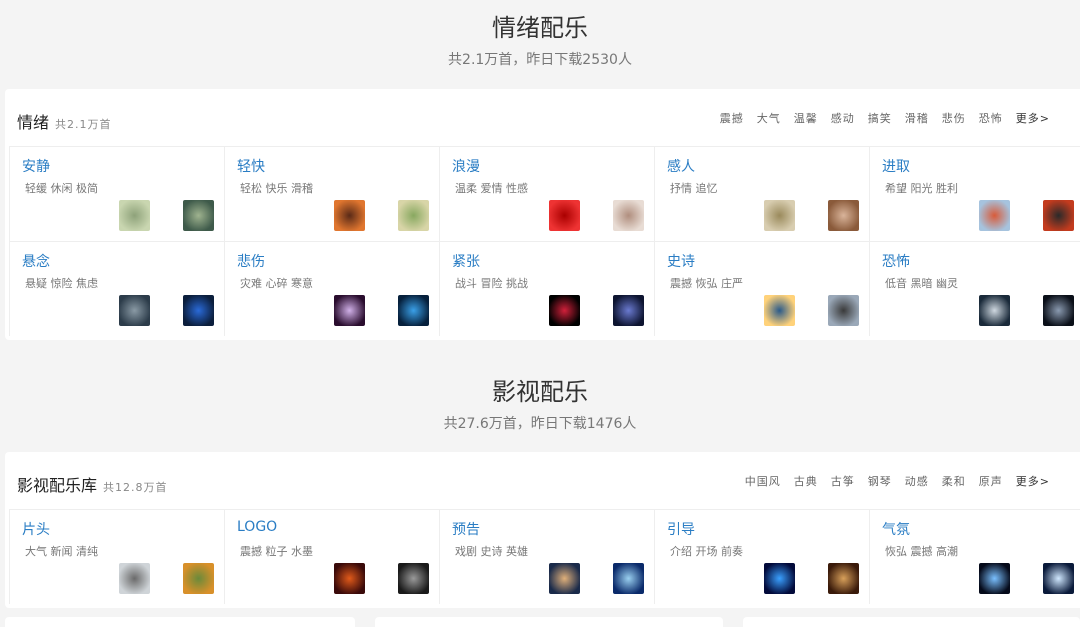  Describe the element at coordinates (843, 118) in the screenshot. I see `tag-filter-link: 感动` at that location.